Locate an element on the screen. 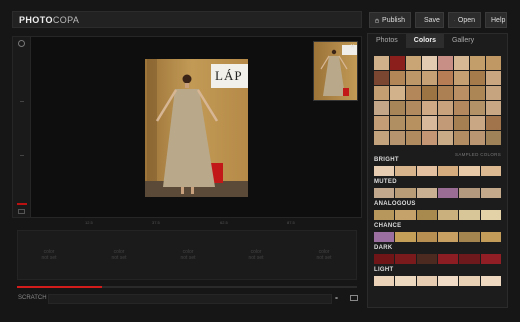 This screenshot has width=520, height=322. navigator-thumbnail: ✕ is located at coordinates (335, 71).